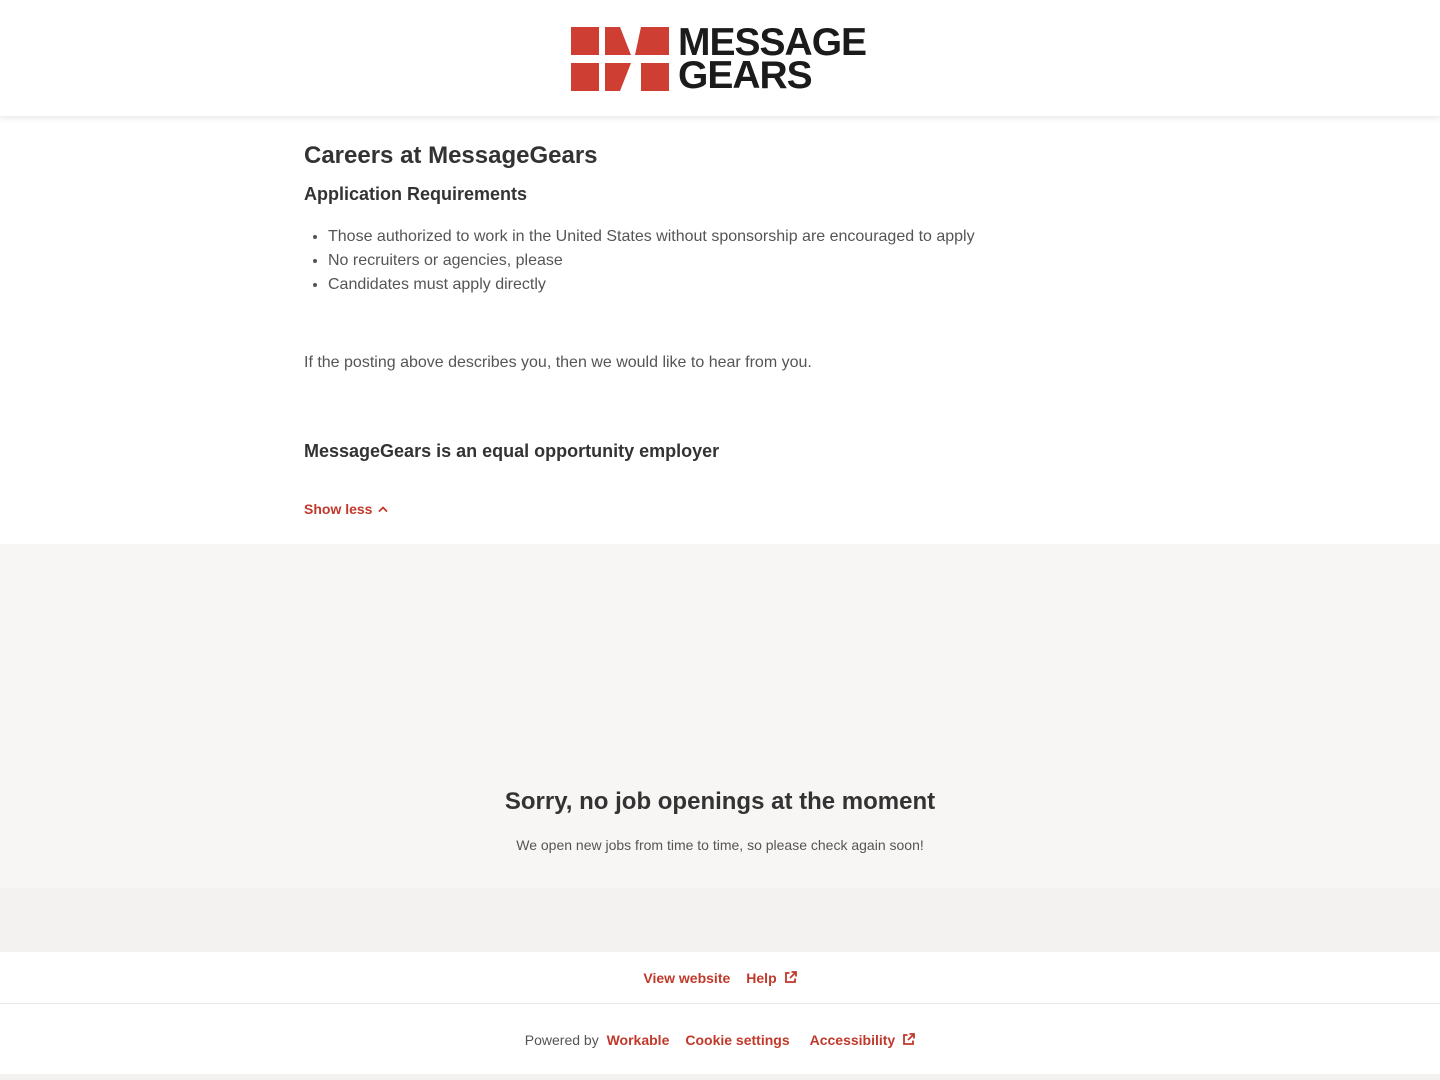  What do you see at coordinates (720, 1077) in the screenshot?
I see `page-bottom-strip` at bounding box center [720, 1077].